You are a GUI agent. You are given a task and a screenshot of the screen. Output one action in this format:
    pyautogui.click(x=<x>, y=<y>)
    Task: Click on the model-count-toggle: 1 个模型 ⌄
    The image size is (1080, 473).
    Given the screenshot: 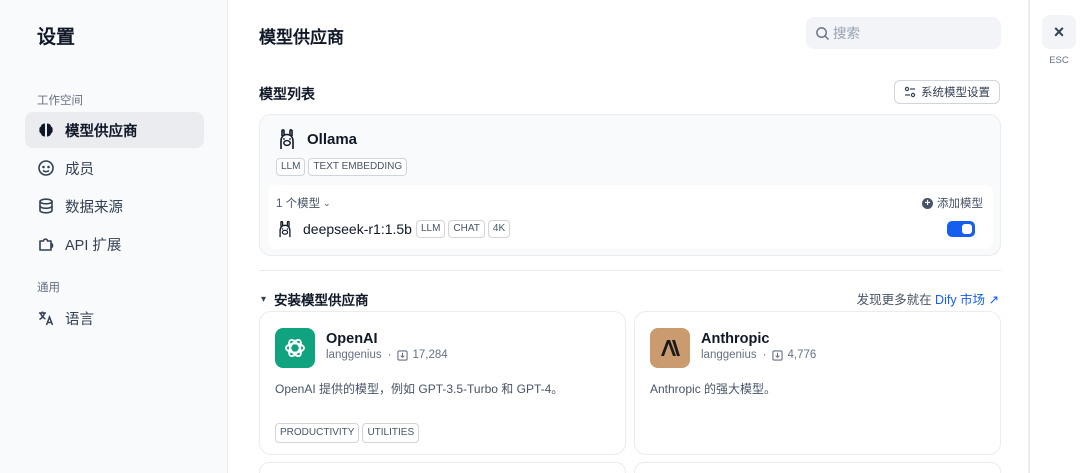 What is the action you would take?
    pyautogui.click(x=303, y=203)
    